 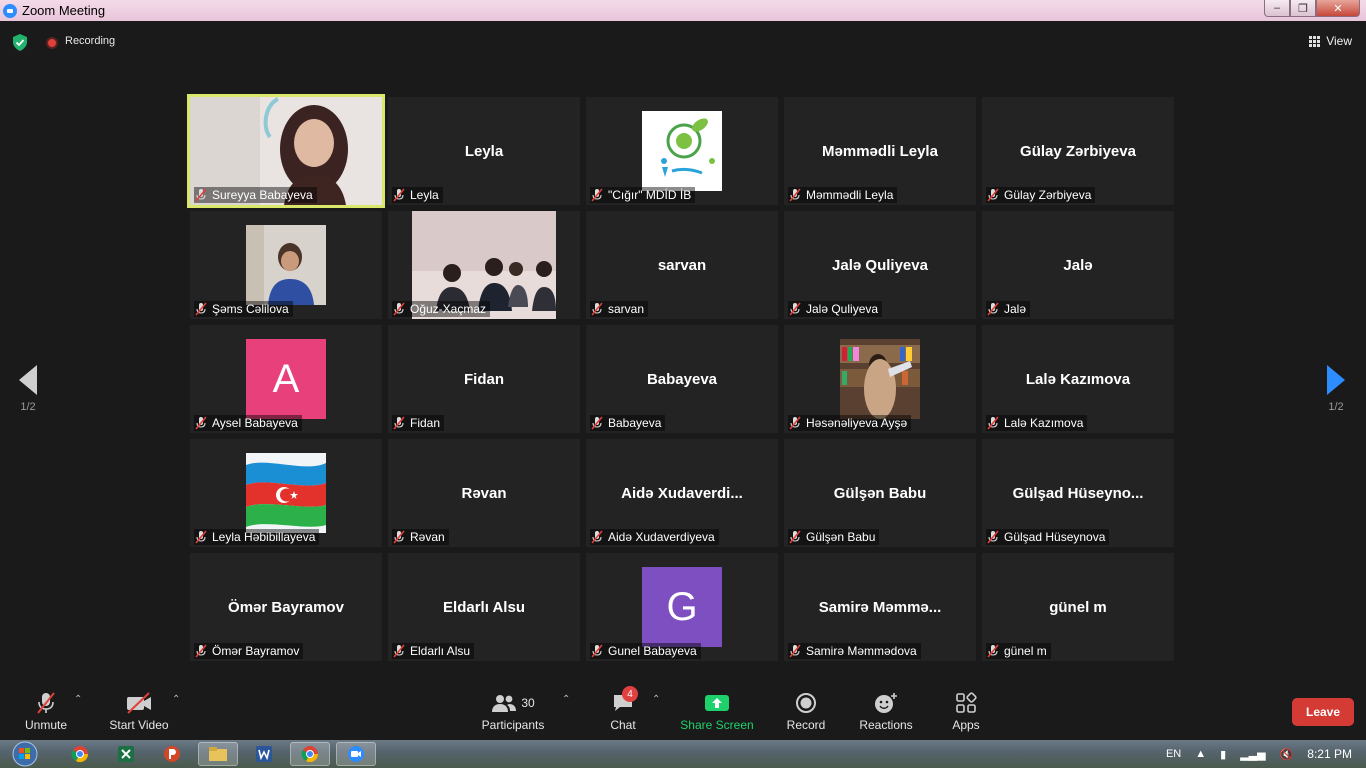 I want to click on apps-button: Apps, so click(x=966, y=711).